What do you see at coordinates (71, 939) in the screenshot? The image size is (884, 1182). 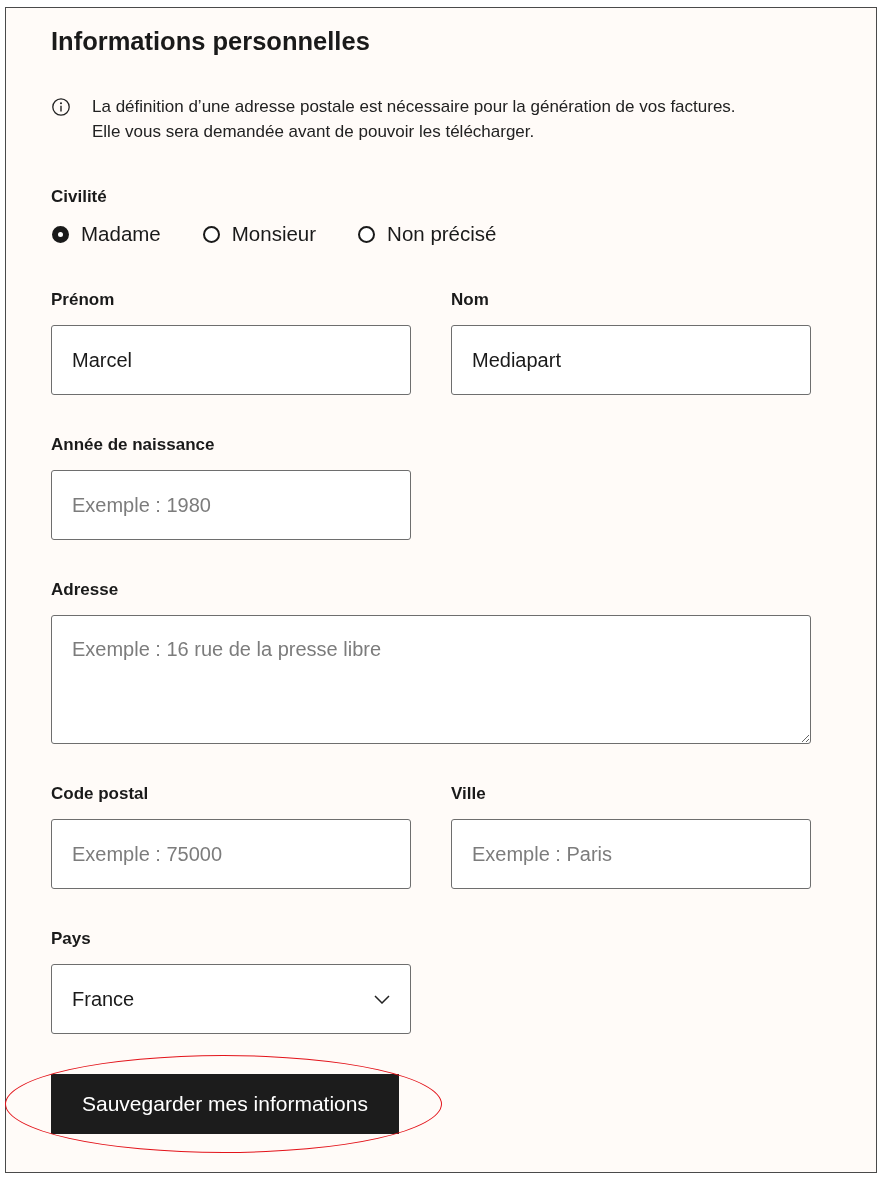 I see `field-label: Pays` at bounding box center [71, 939].